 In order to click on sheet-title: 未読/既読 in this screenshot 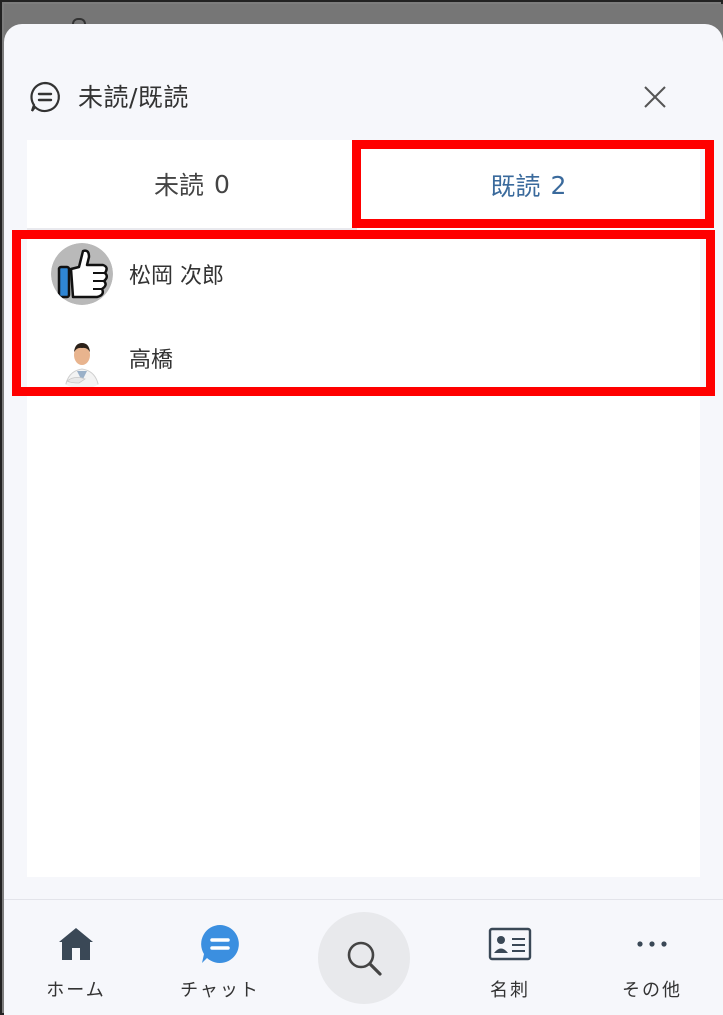, I will do `click(133, 97)`.